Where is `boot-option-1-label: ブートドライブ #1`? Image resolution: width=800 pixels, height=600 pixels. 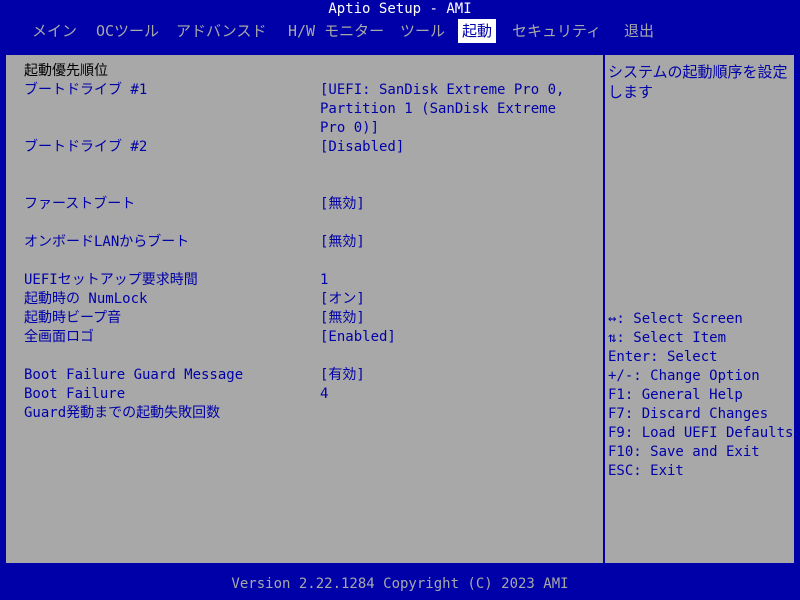 boot-option-1-label: ブートドライブ #1 is located at coordinates (85, 90).